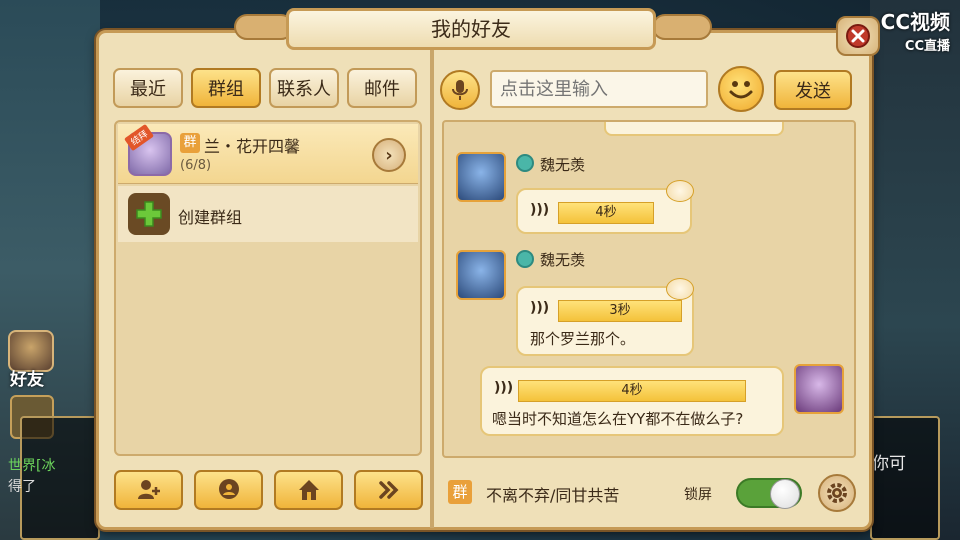 The width and height of the screenshot is (960, 540). What do you see at coordinates (304, 88) in the screenshot?
I see `tab-contacts: 联系人` at bounding box center [304, 88].